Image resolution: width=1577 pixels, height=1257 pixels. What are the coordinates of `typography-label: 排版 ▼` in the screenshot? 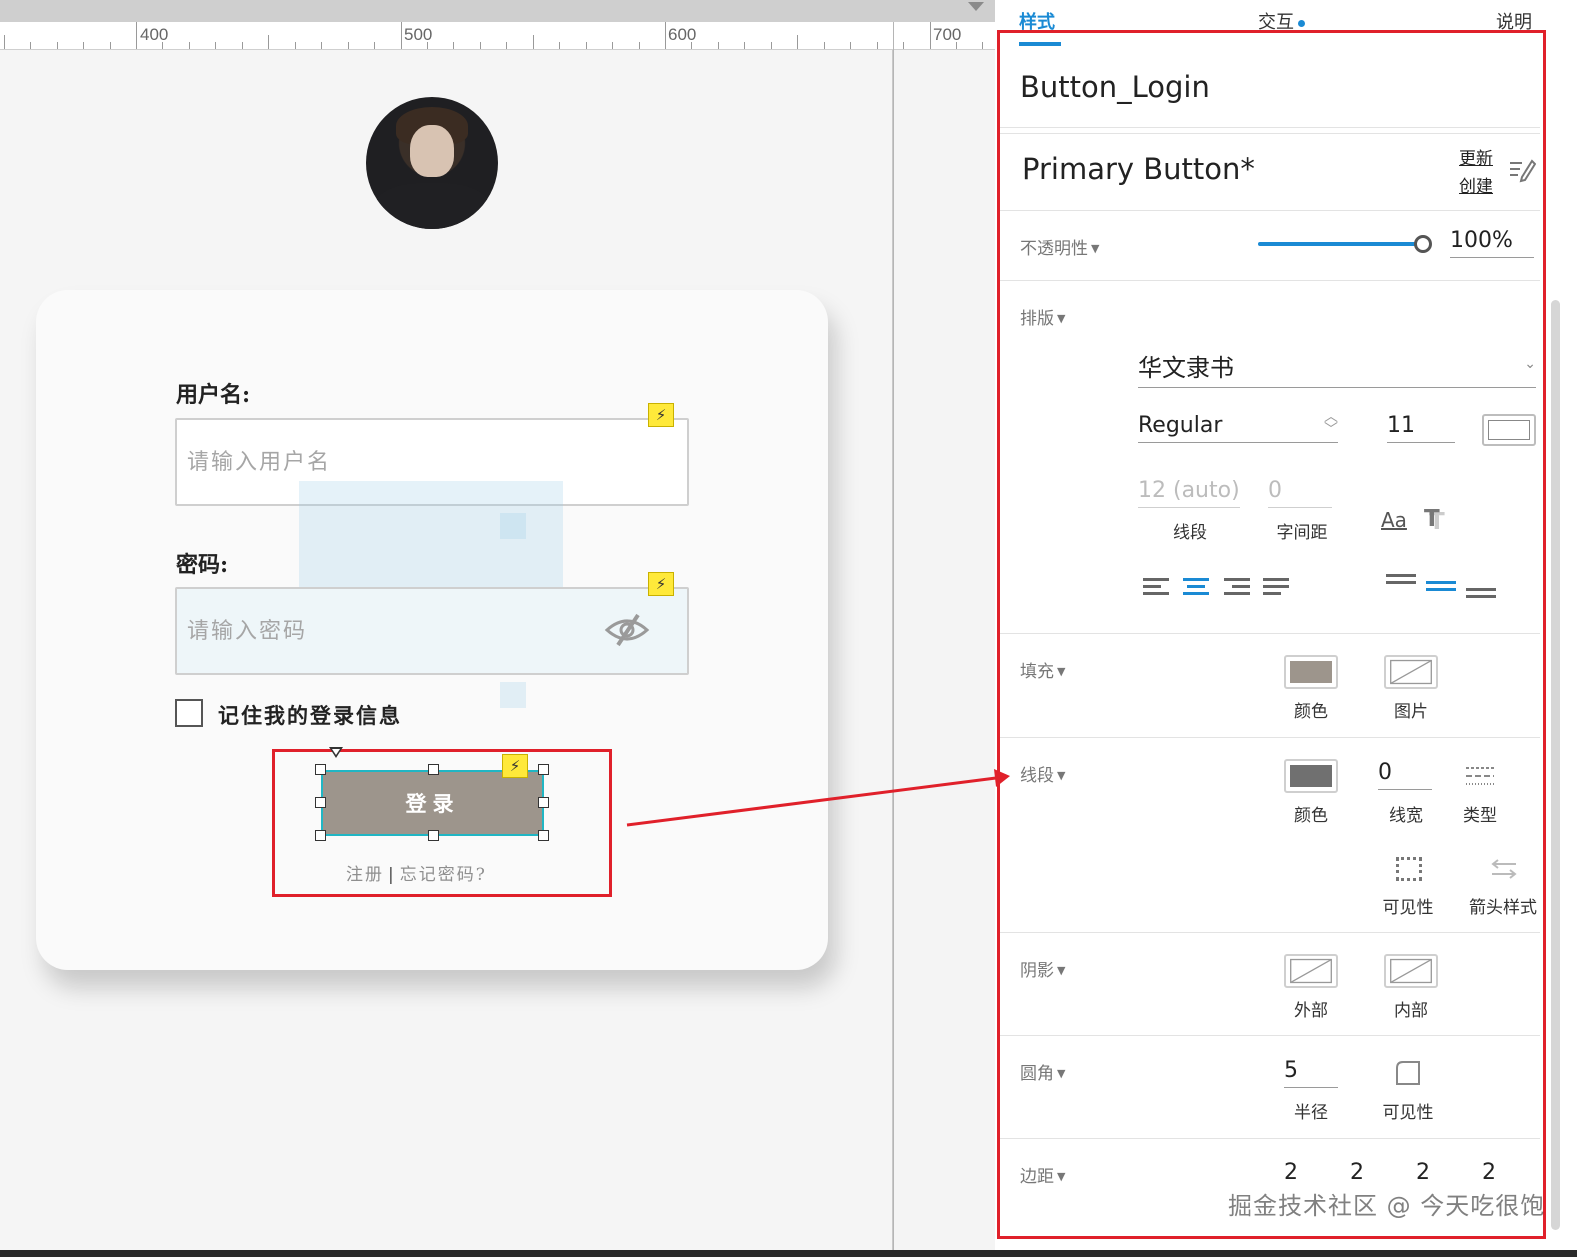 It's located at (1042, 316).